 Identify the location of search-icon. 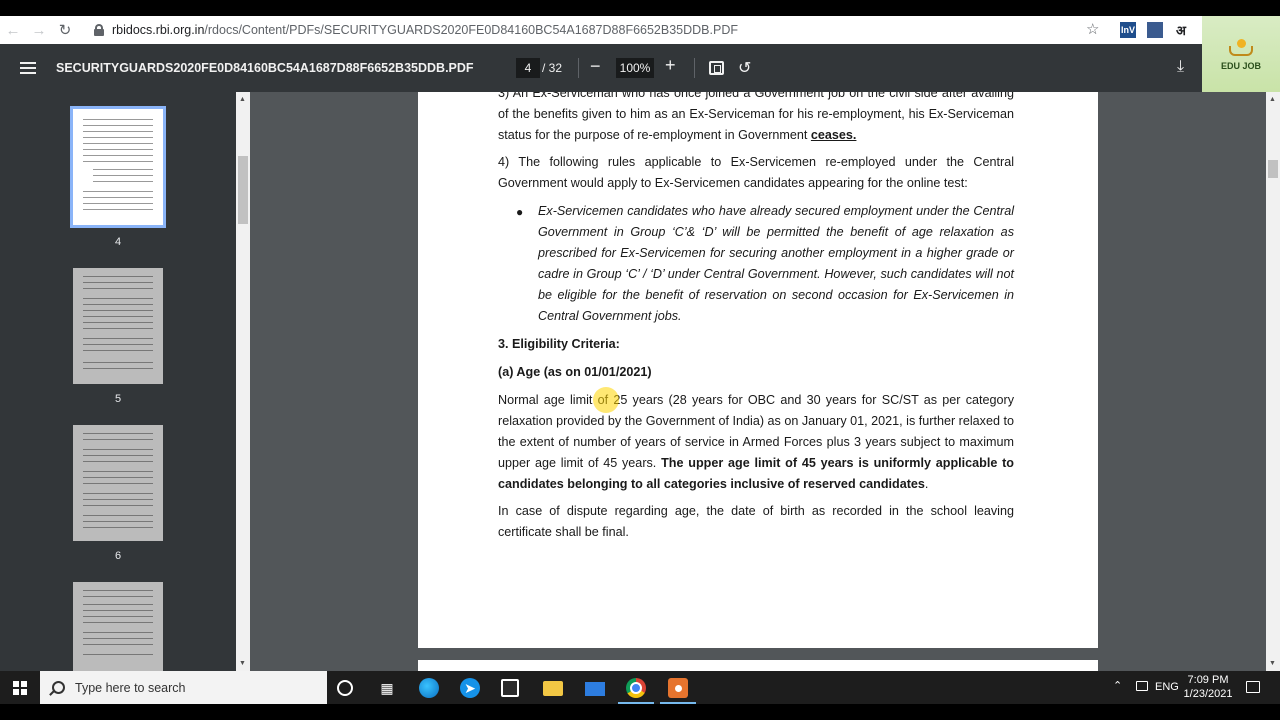
(58, 687).